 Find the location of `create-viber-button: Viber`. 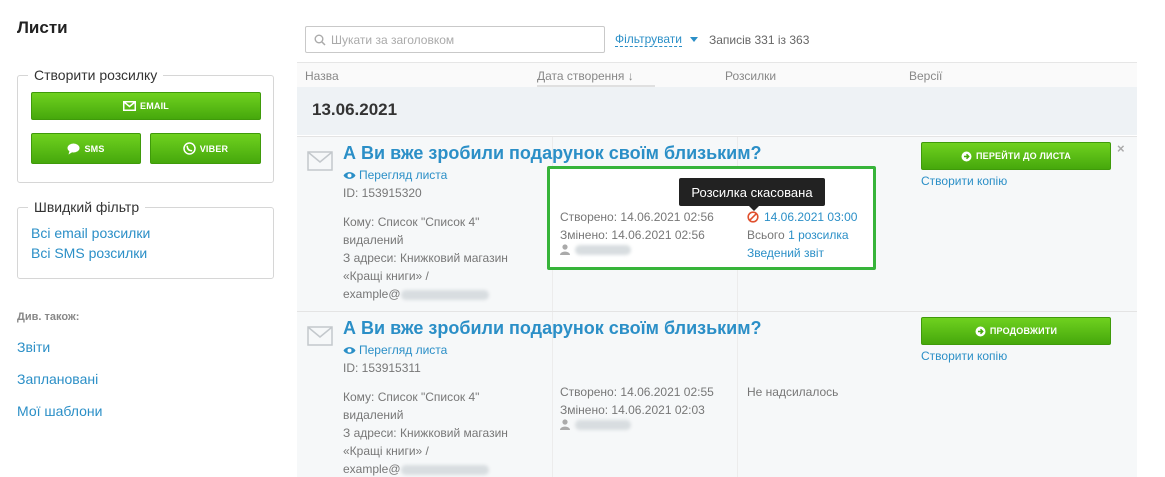

create-viber-button: Viber is located at coordinates (205, 148).